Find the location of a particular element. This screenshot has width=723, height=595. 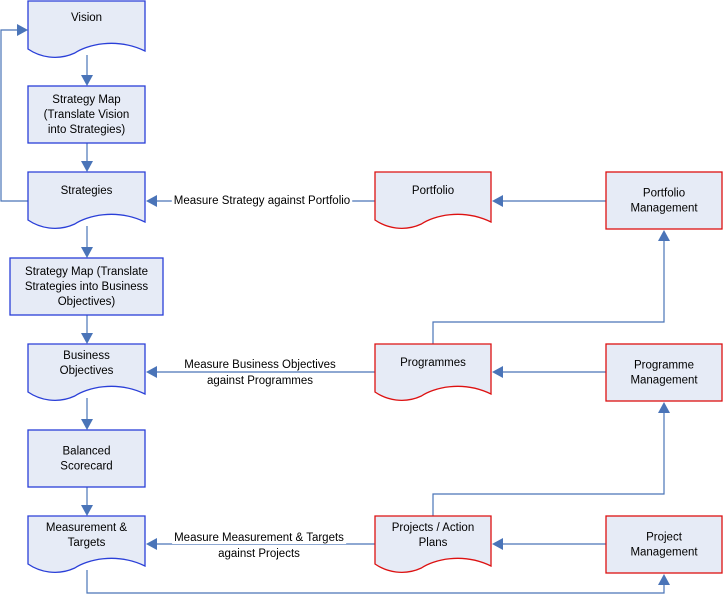

node-portfolio-management: Portfolio Management is located at coordinates (664, 200).